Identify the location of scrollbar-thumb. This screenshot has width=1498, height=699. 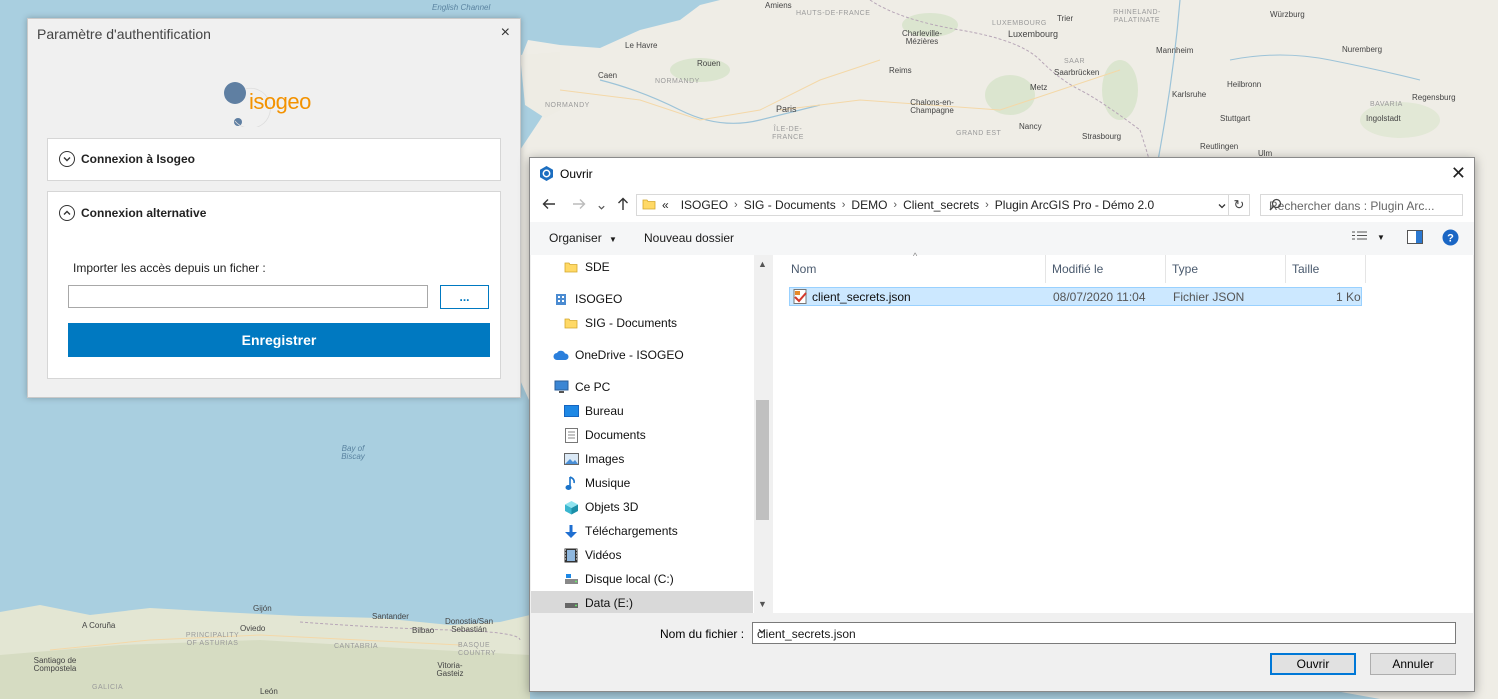
(762, 460).